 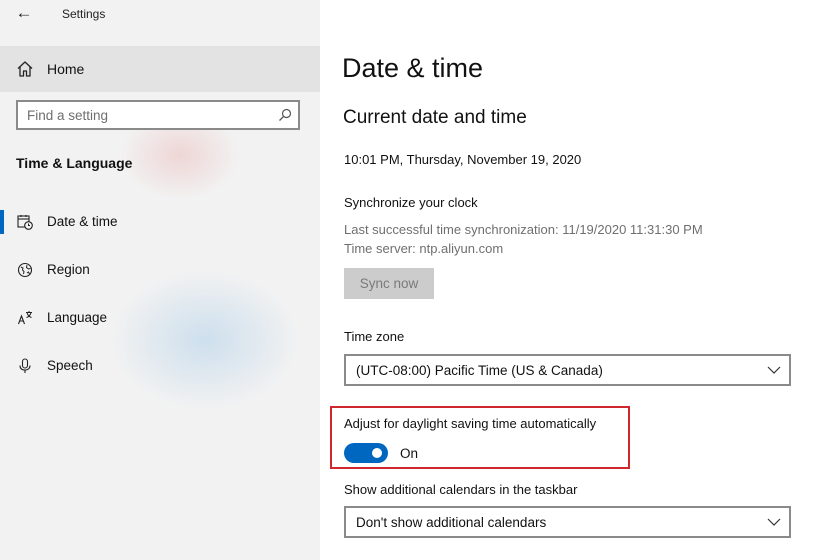 What do you see at coordinates (461, 489) in the screenshot?
I see `calendars-label: Show additional calendars in the taskbar` at bounding box center [461, 489].